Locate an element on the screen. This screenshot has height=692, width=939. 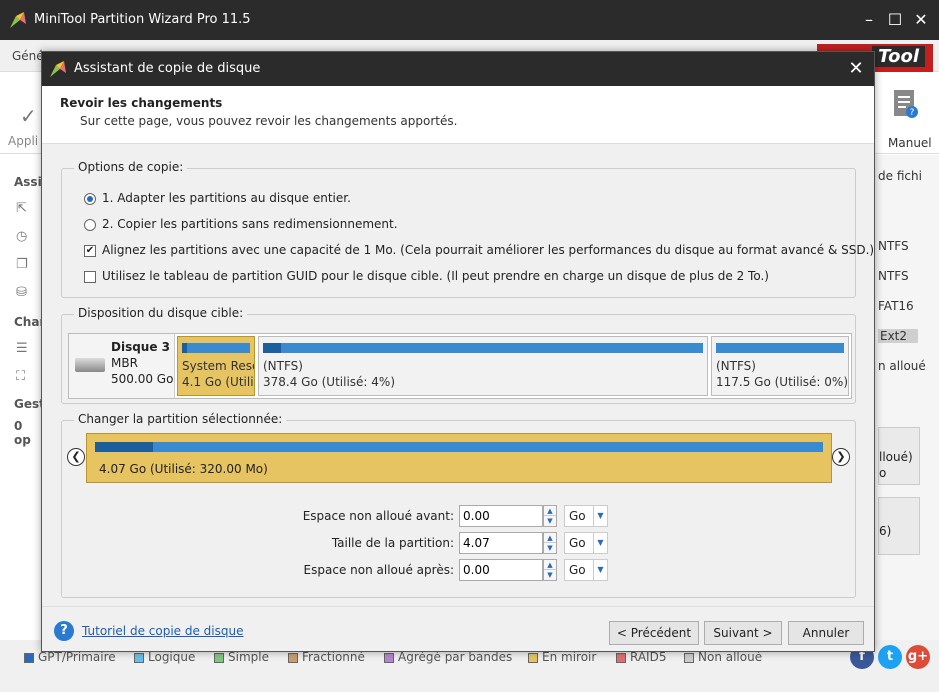
unalloc-before-spinner: ▲ ▼ is located at coordinates (550, 516).